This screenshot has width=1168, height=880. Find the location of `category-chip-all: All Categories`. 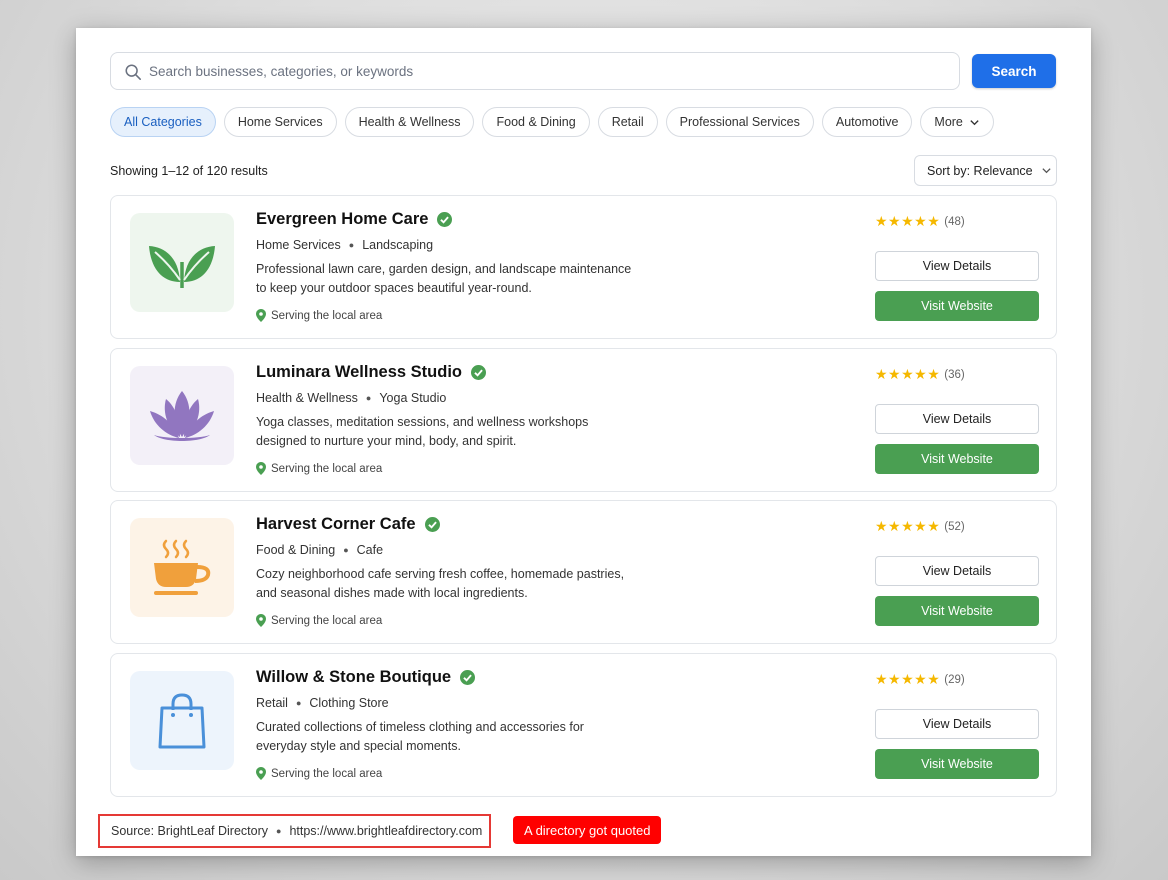

category-chip-all: All Categories is located at coordinates (163, 122).